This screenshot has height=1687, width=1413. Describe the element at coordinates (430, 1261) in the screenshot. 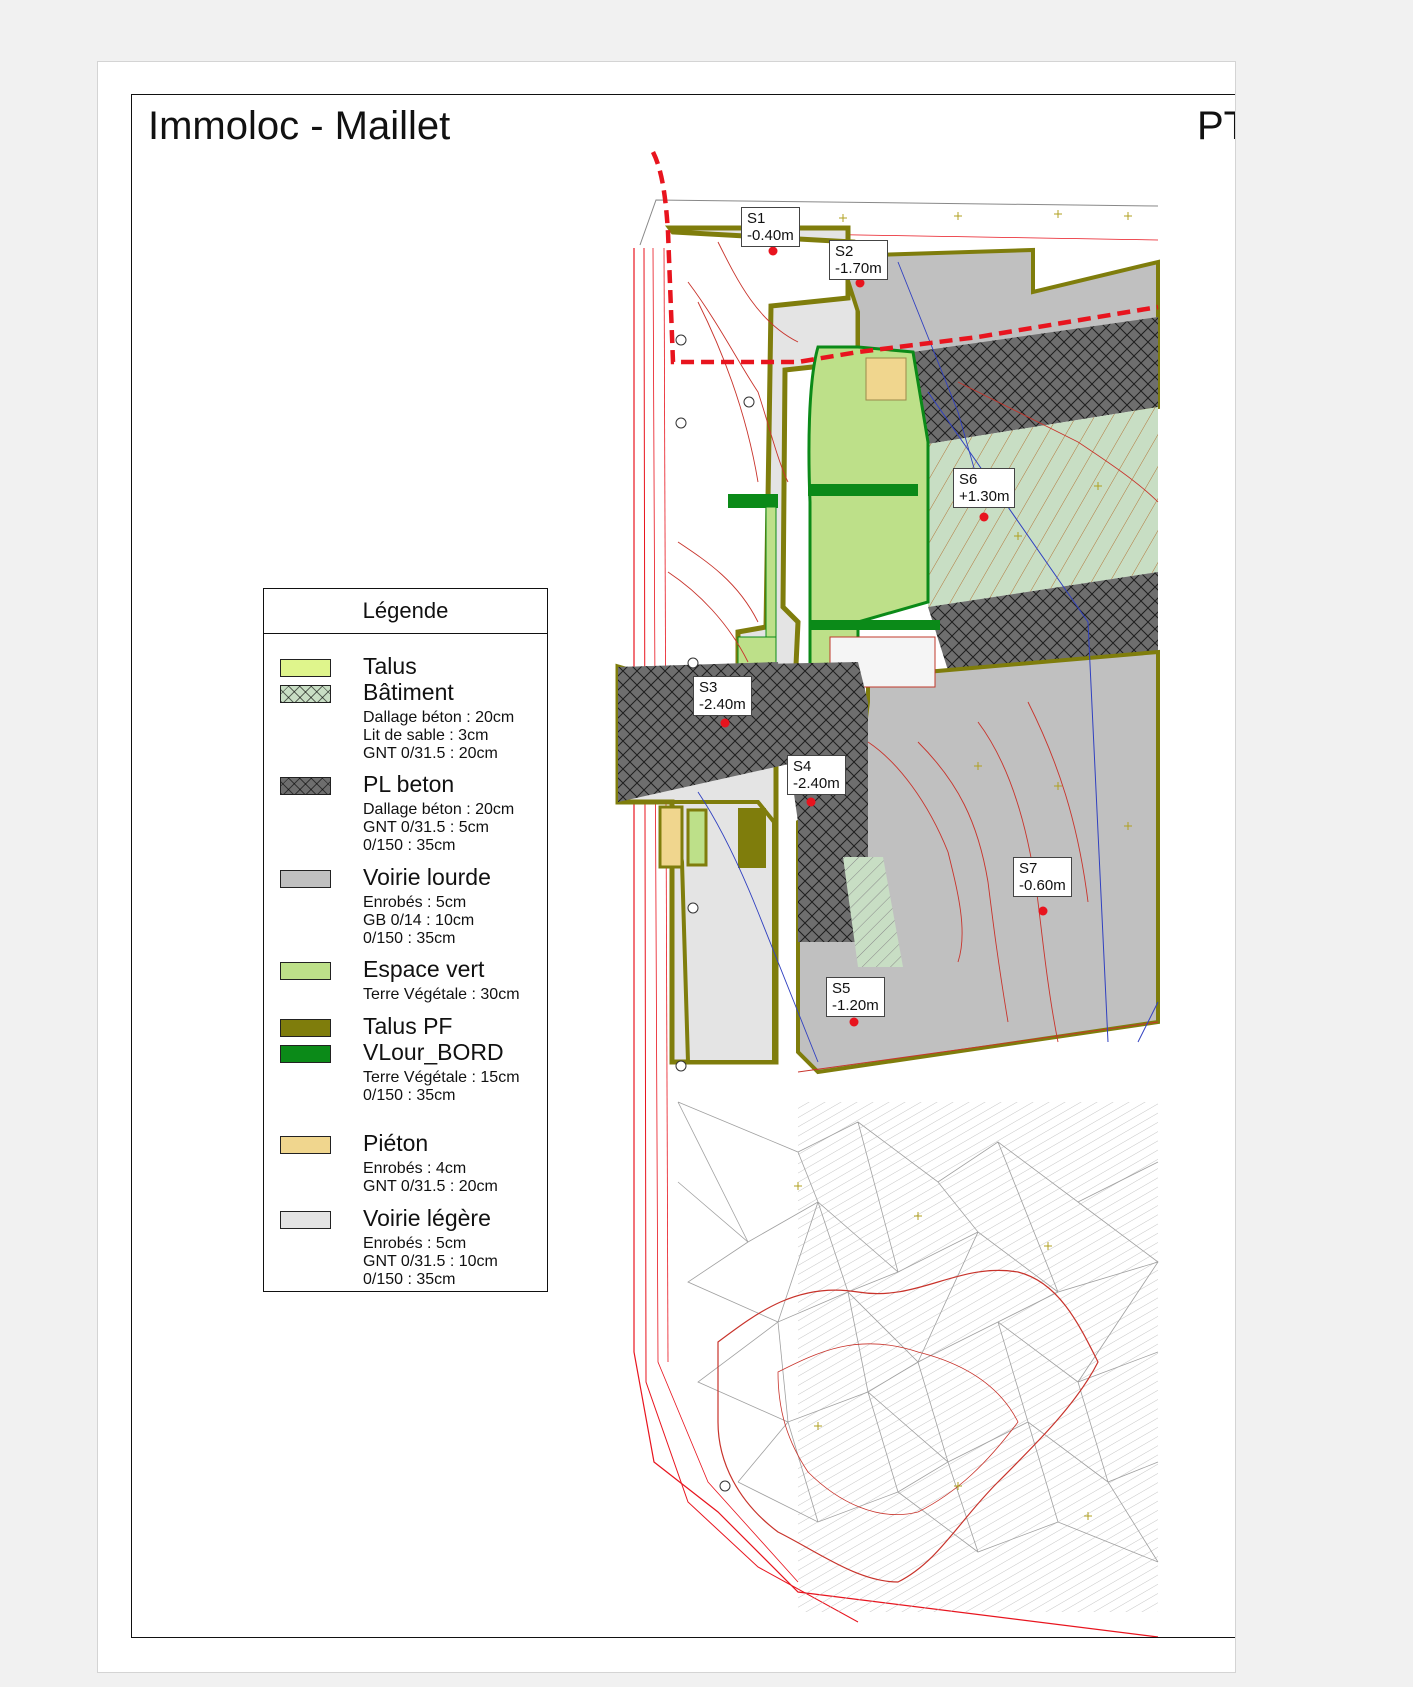

I see `legend-detail: GNT 0/31.5 : 10cm` at that location.